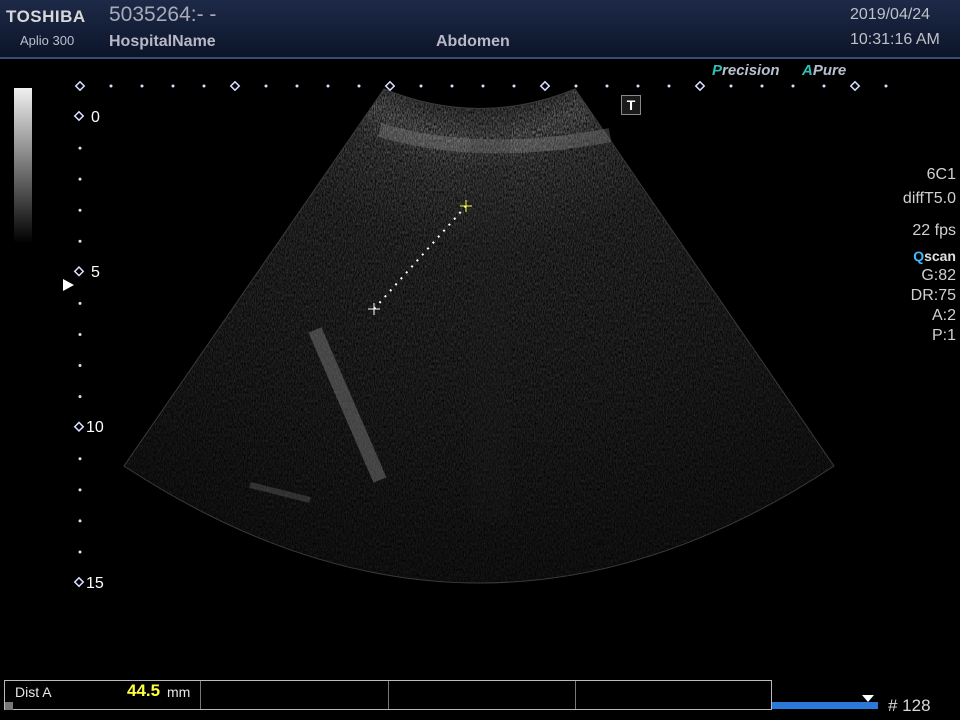 The width and height of the screenshot is (960, 720). What do you see at coordinates (825, 705) in the screenshot?
I see `cine-frame-bar` at bounding box center [825, 705].